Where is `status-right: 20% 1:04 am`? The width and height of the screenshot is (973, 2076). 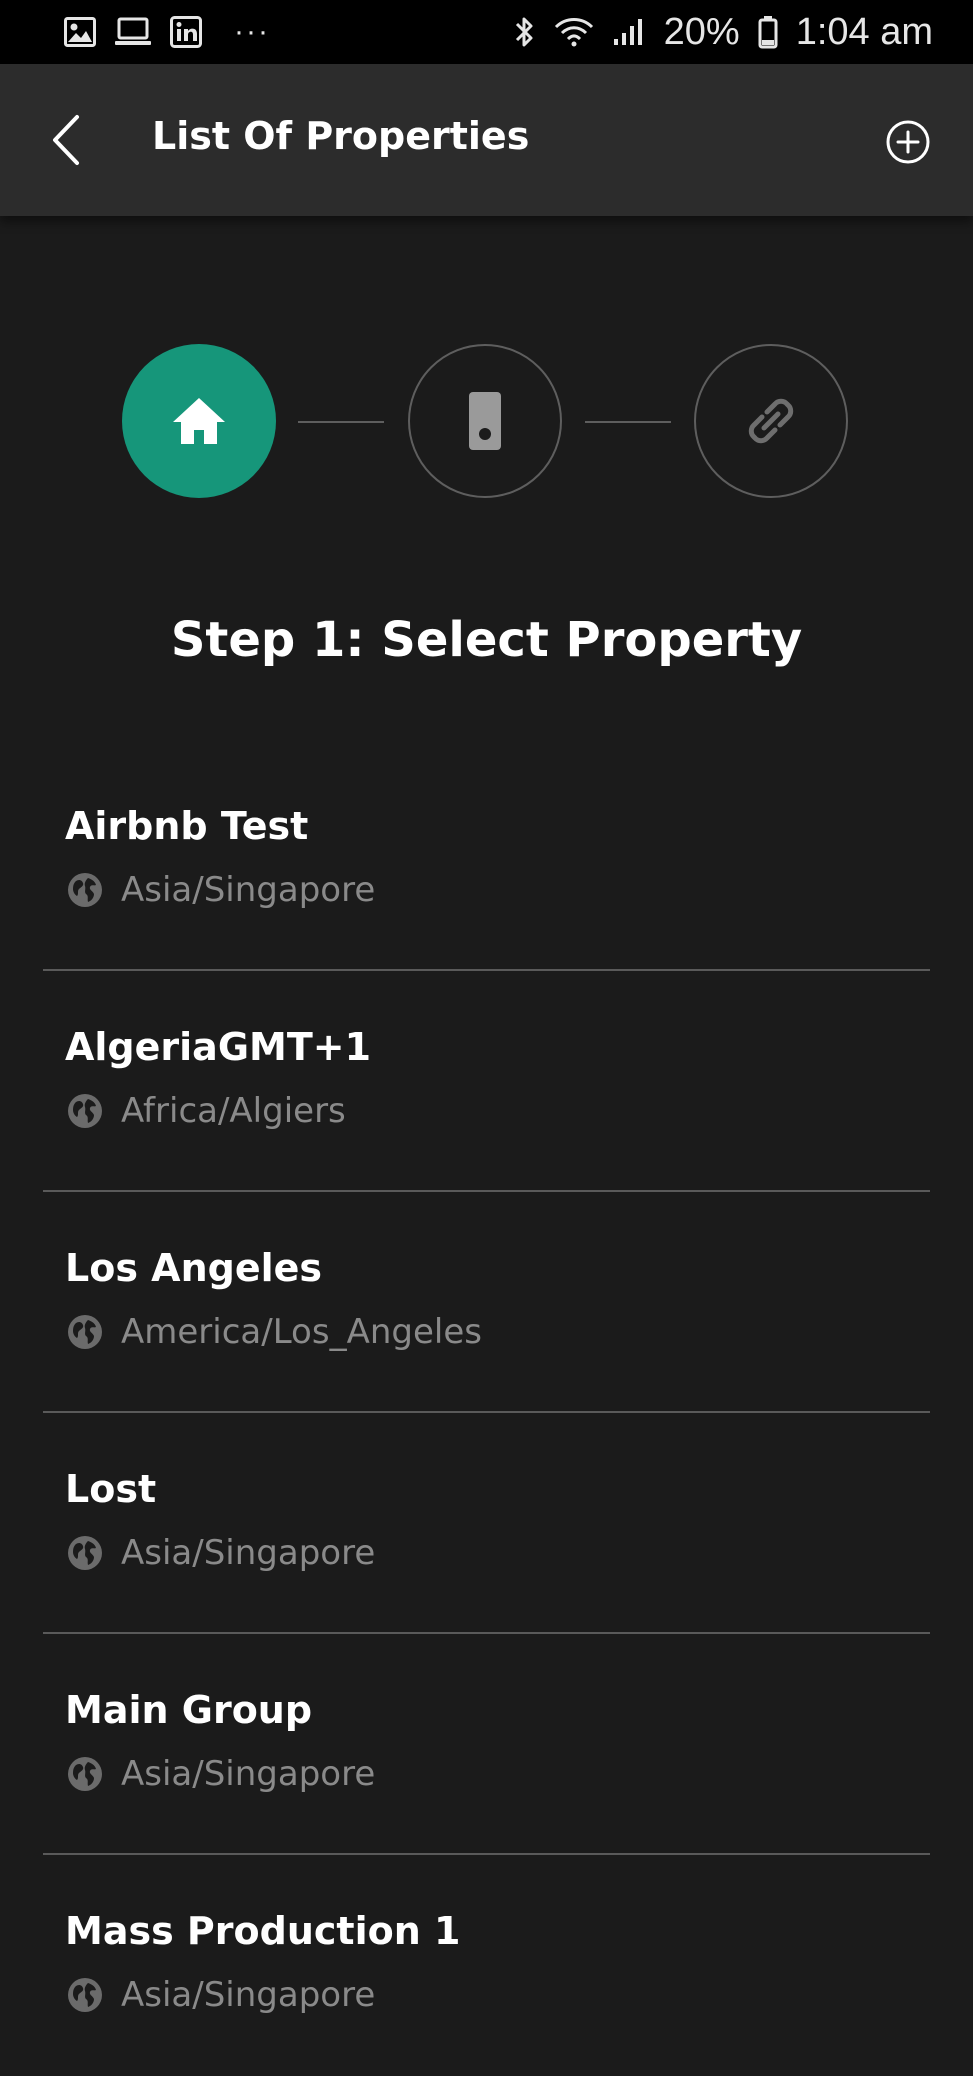 status-right: 20% 1:04 am is located at coordinates (723, 32).